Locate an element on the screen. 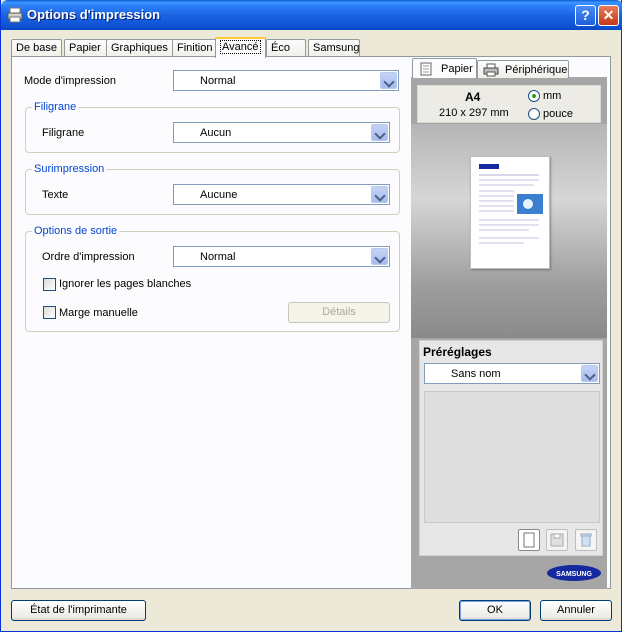  recycle-bin-icon is located at coordinates (586, 540).